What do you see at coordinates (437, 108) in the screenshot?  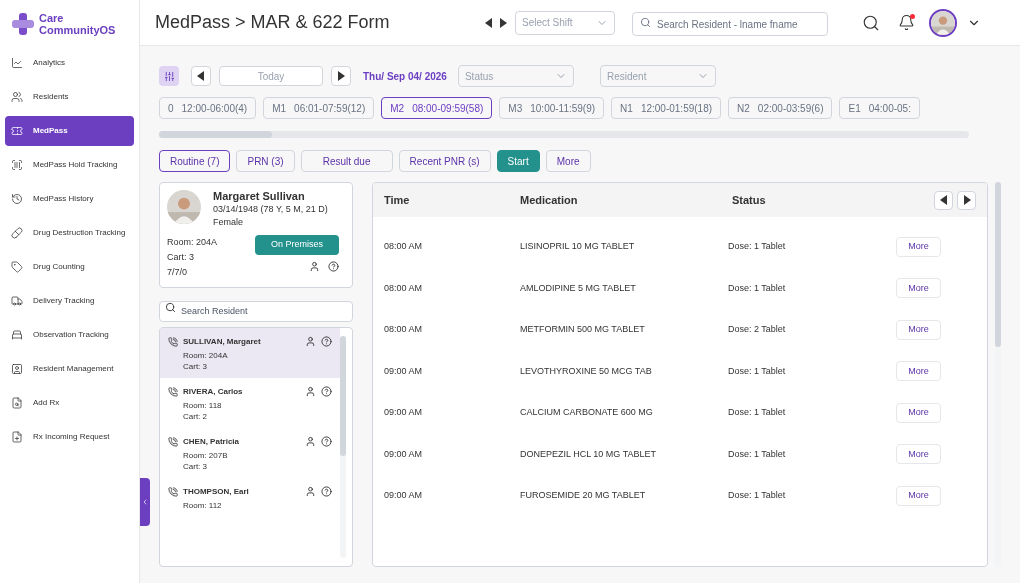 I see `shift-tab: M2 08:00-09:59(58)` at bounding box center [437, 108].